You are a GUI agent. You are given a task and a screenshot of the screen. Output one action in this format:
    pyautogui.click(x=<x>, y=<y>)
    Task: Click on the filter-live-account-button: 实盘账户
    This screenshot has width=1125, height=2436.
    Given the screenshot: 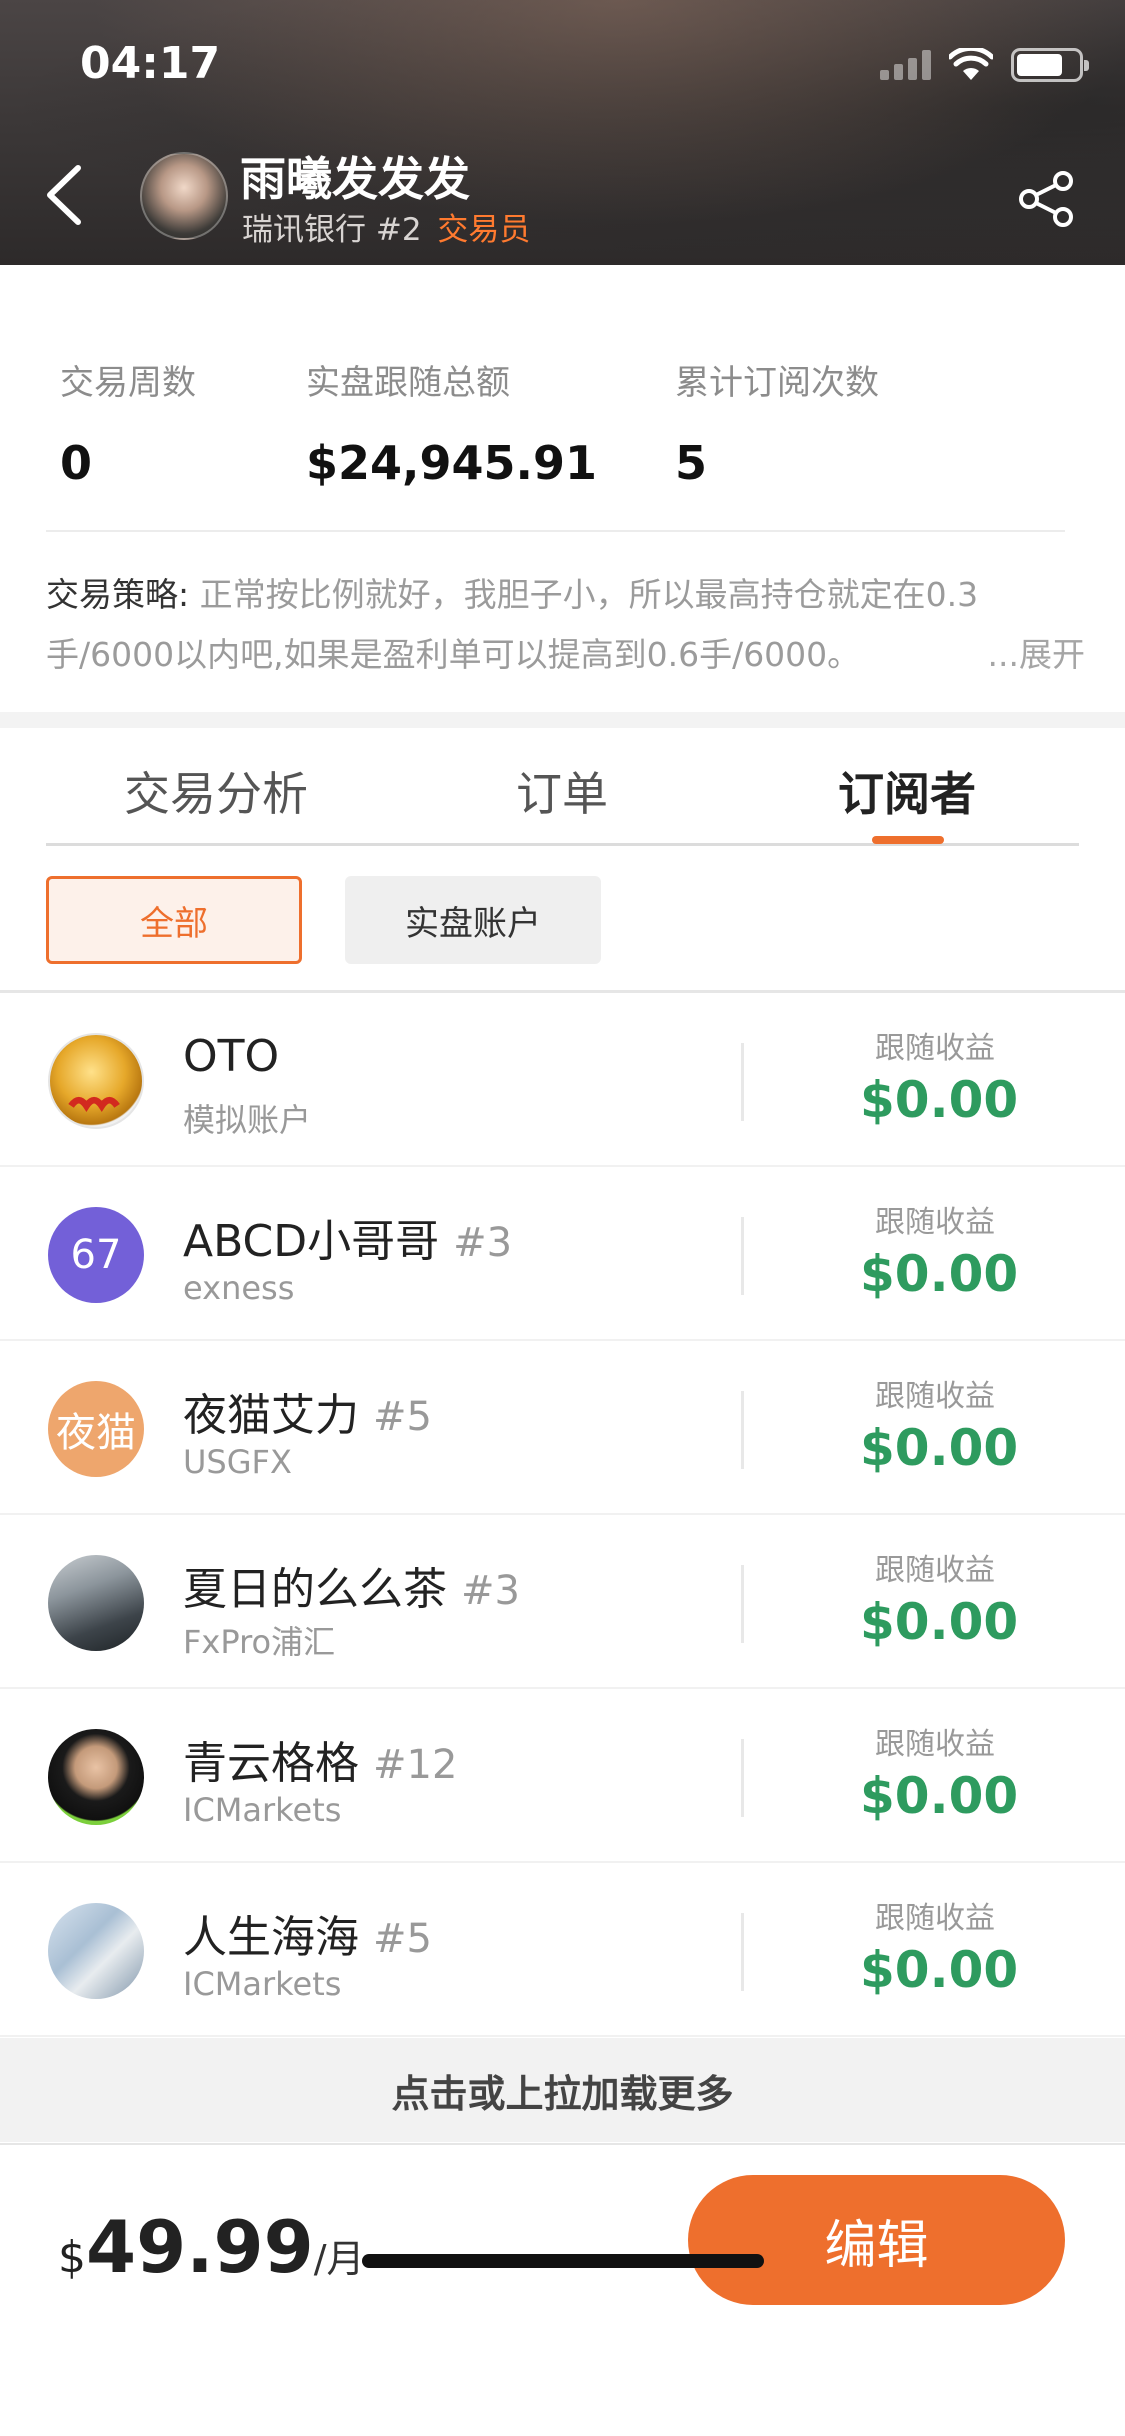 What is the action you would take?
    pyautogui.click(x=473, y=920)
    